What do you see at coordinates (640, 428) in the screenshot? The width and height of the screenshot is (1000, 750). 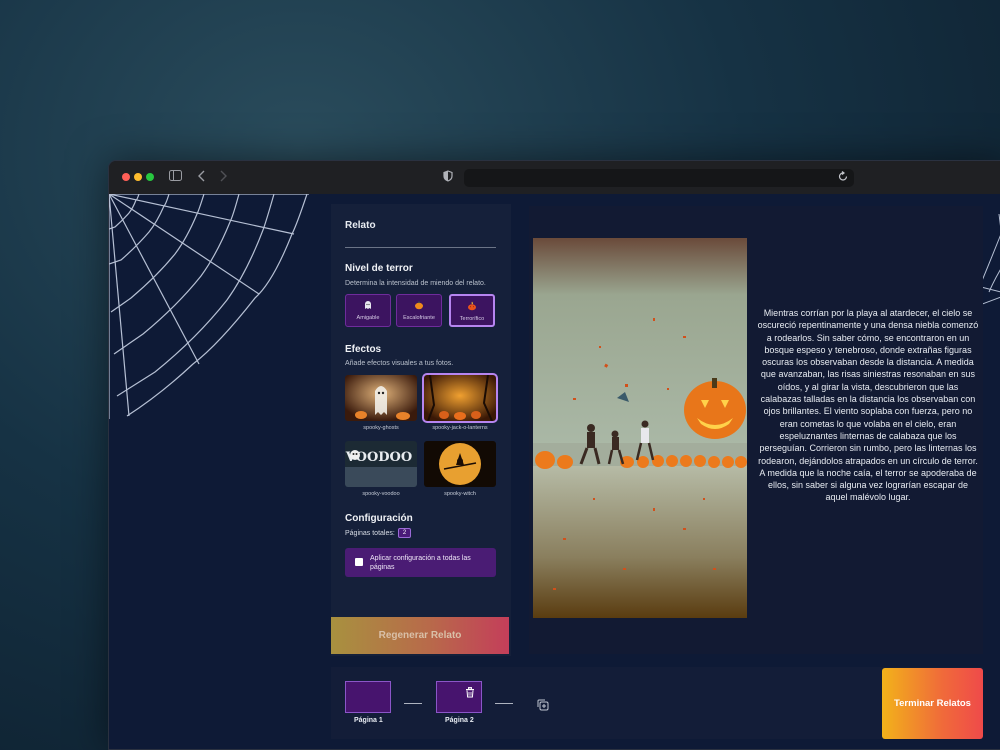 I see `story-photo` at bounding box center [640, 428].